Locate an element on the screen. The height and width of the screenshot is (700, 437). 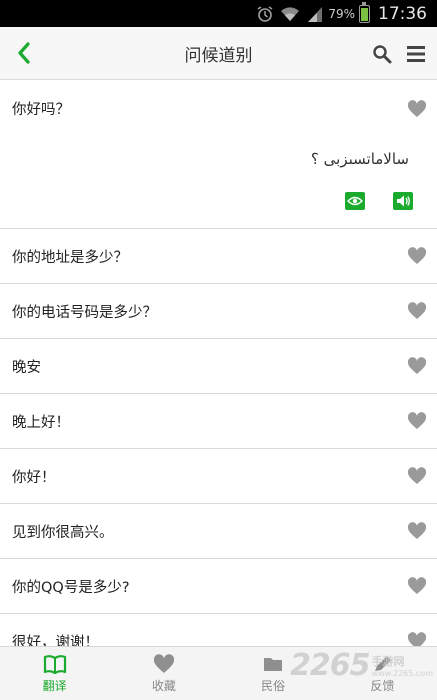
folder-icon is located at coordinates (273, 664).